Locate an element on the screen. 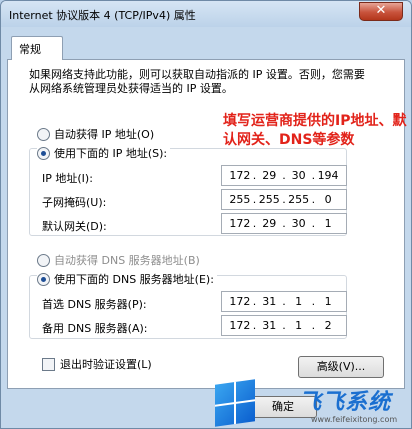  octet: 194 is located at coordinates (328, 175).